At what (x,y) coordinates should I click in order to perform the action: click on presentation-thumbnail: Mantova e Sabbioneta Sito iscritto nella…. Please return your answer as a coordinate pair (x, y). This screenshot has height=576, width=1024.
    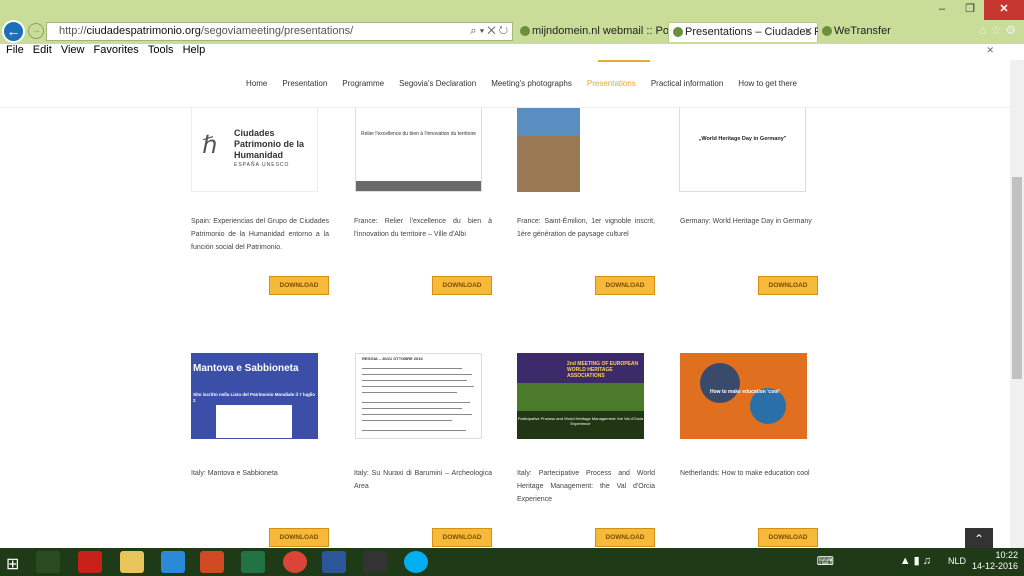
    Looking at the image, I should click on (254, 396).